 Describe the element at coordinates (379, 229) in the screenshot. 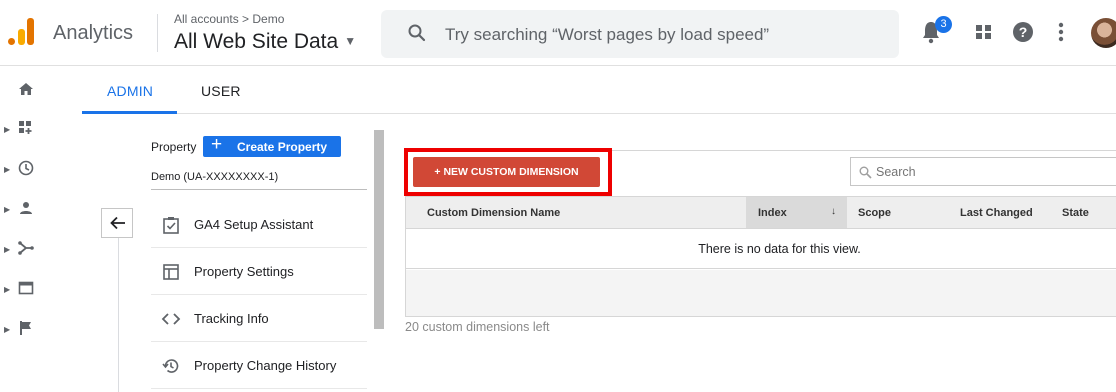

I see `property-column-scrollbar` at that location.